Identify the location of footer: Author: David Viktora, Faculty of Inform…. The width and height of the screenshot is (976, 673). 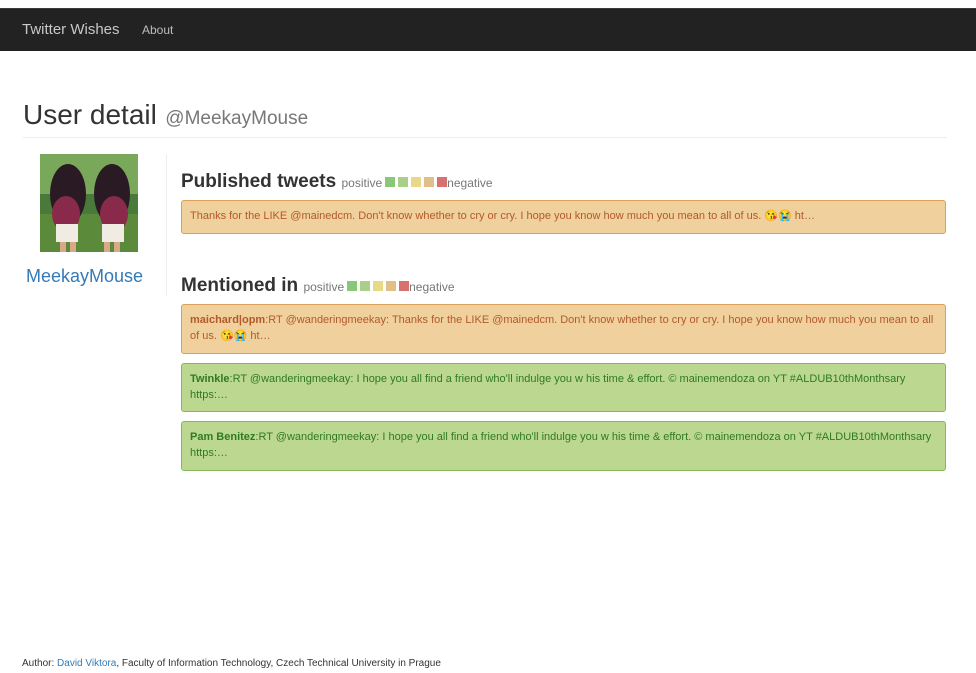
(231, 663).